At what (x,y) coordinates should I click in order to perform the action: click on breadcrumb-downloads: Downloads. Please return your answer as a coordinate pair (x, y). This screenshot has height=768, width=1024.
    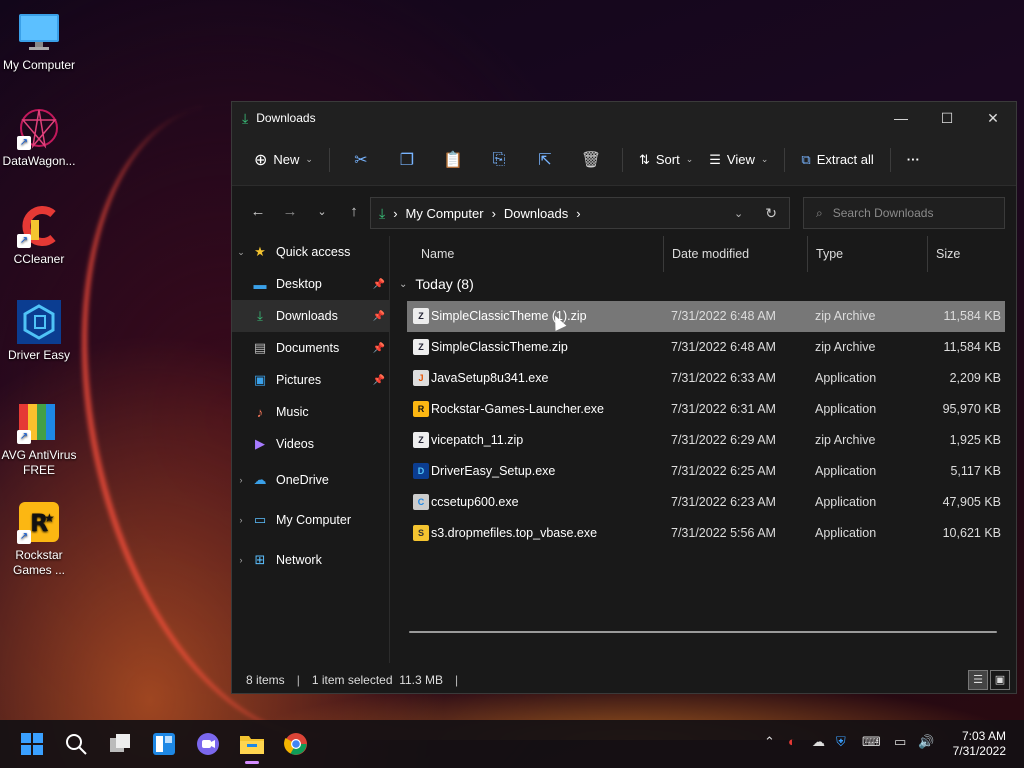
    Looking at the image, I should click on (536, 213).